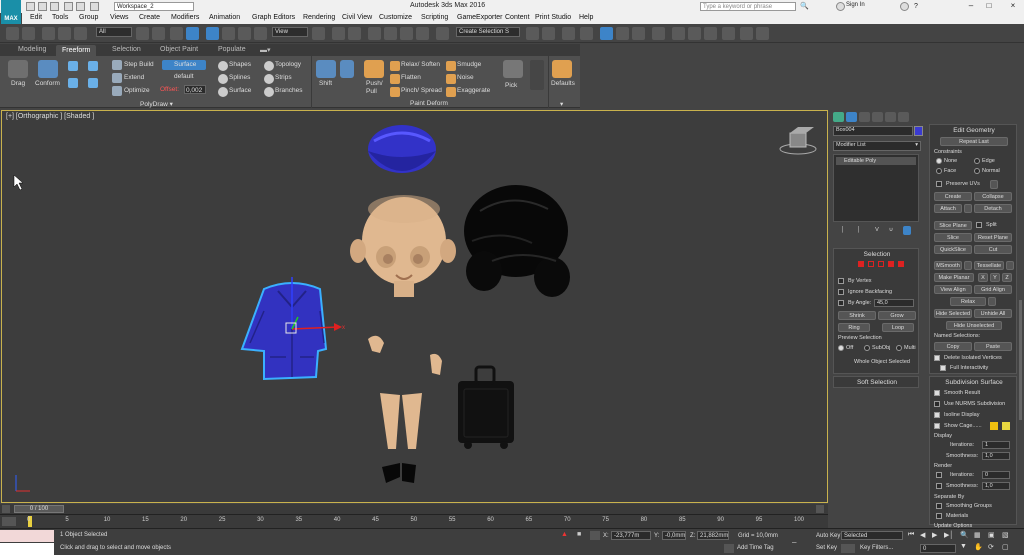 The height and width of the screenshot is (555, 1024). What do you see at coordinates (240, 64) in the screenshot?
I see `shapes-label: Shapes` at bounding box center [240, 64].